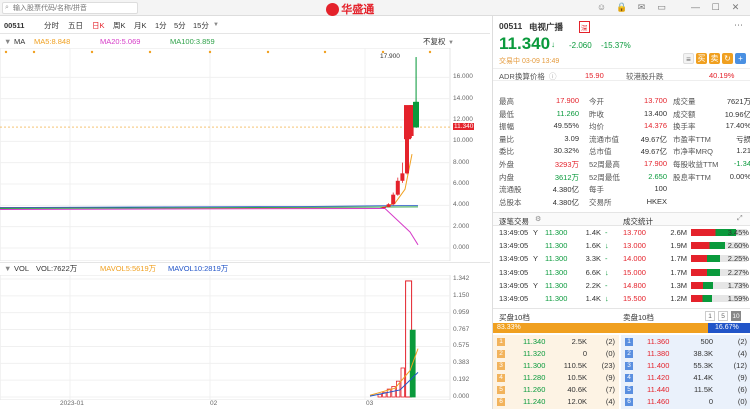  Describe the element at coordinates (661, 7) in the screenshot. I see `chat-icon: ▭` at that location.